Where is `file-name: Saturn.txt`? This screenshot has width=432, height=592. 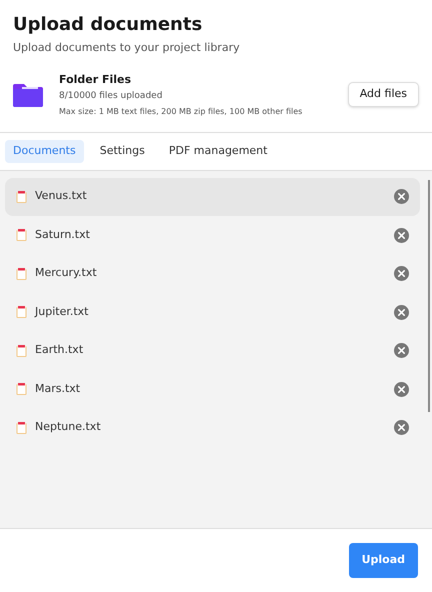
file-name: Saturn.txt is located at coordinates (62, 234).